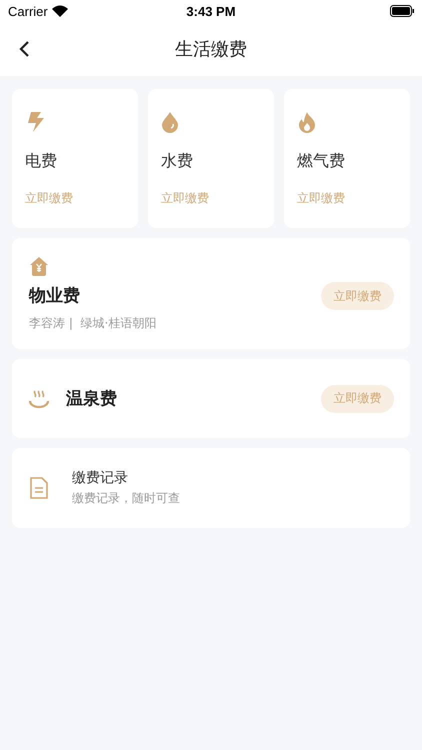  I want to click on property-fee-title: 物业费, so click(54, 296).